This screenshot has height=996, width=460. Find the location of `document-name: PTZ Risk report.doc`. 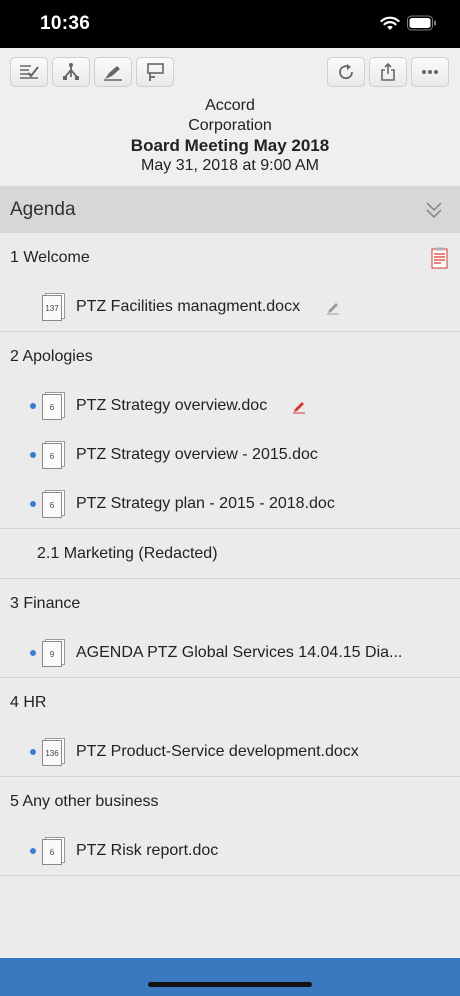

document-name: PTZ Risk report.doc is located at coordinates (147, 850).